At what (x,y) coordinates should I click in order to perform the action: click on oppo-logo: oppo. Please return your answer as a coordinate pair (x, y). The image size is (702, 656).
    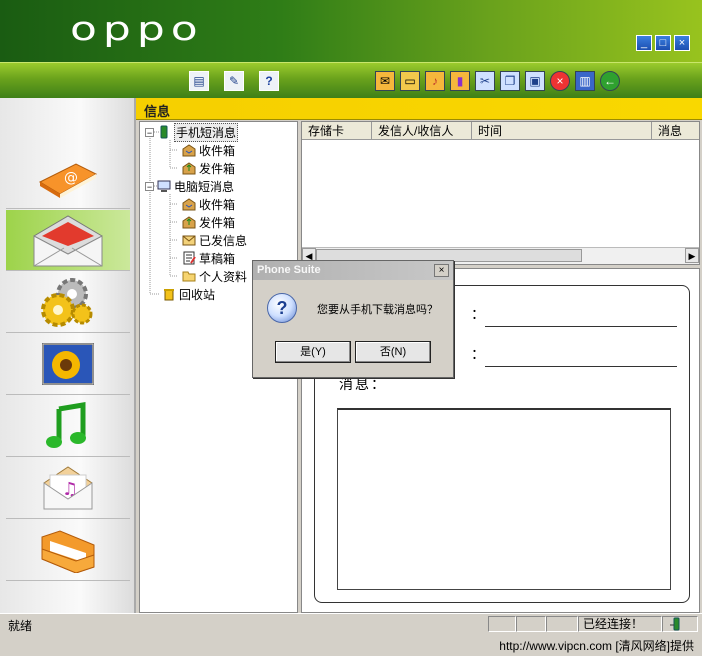
    Looking at the image, I should click on (137, 29).